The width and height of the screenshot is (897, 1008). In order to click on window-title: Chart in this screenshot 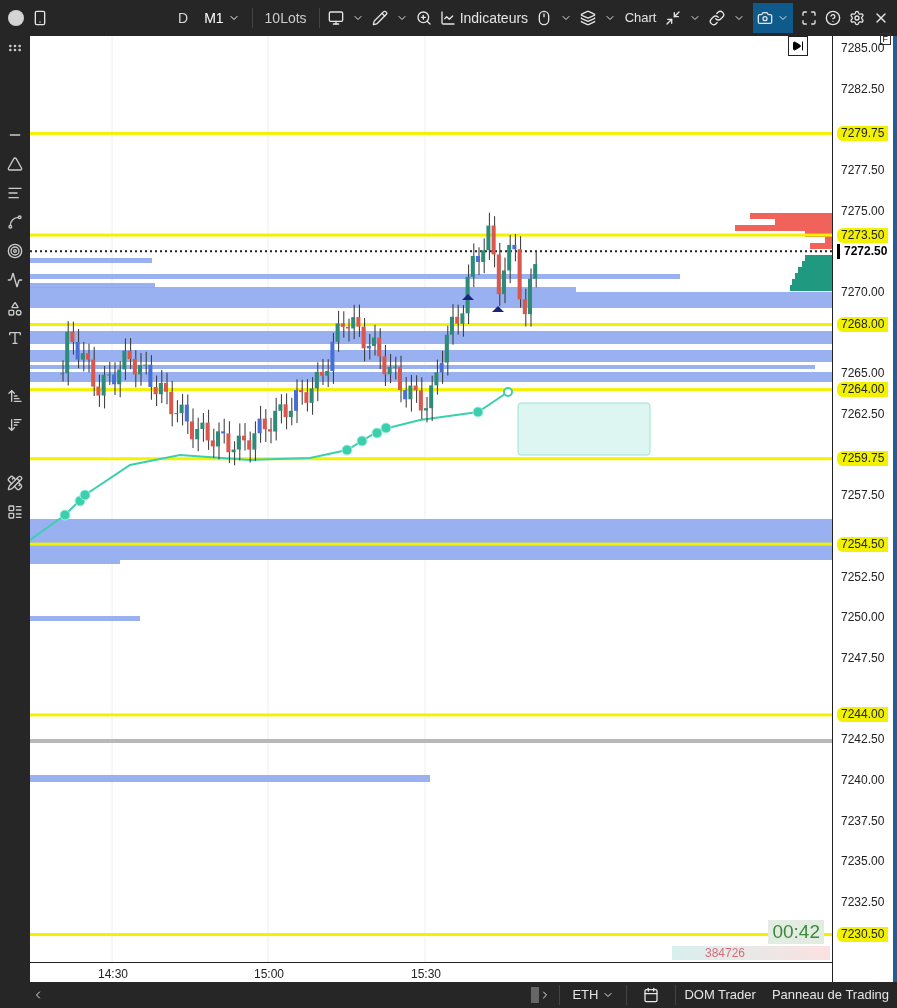, I will do `click(640, 18)`.